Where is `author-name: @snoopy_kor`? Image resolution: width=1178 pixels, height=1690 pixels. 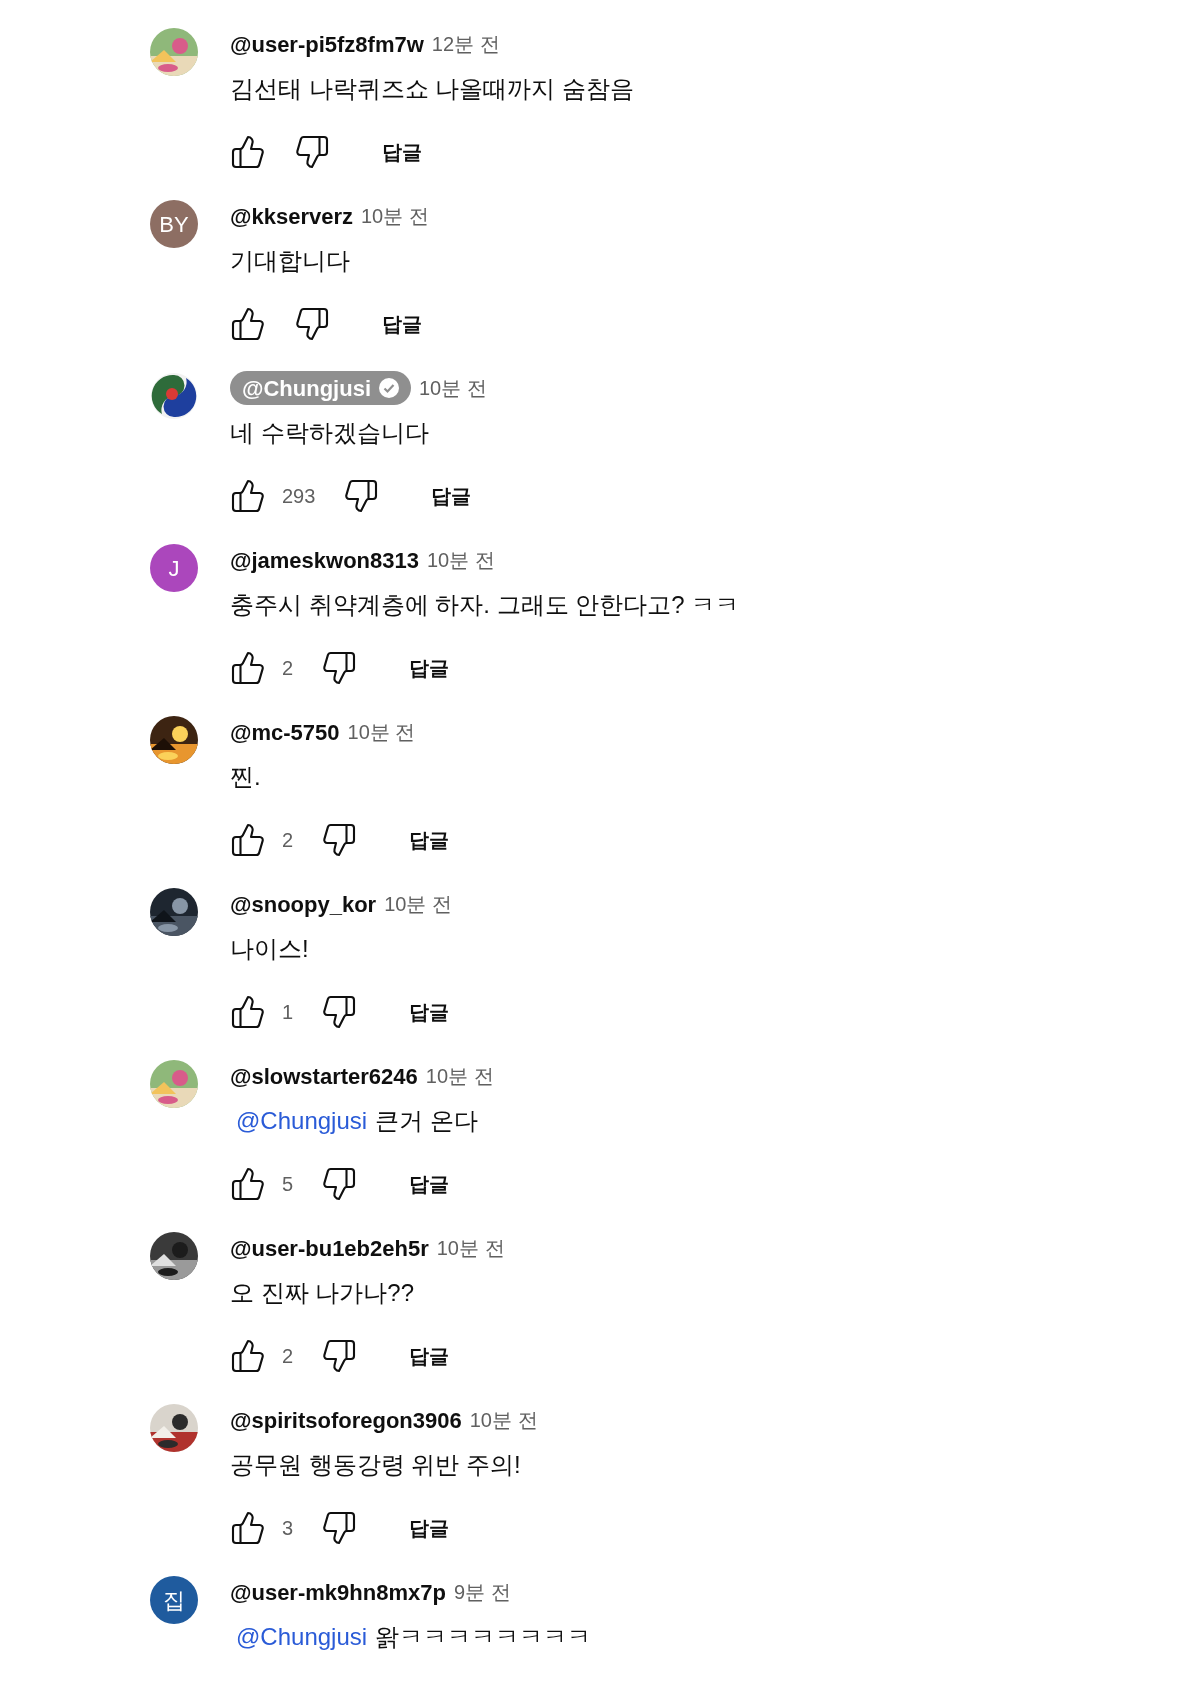 author-name: @snoopy_kor is located at coordinates (303, 904).